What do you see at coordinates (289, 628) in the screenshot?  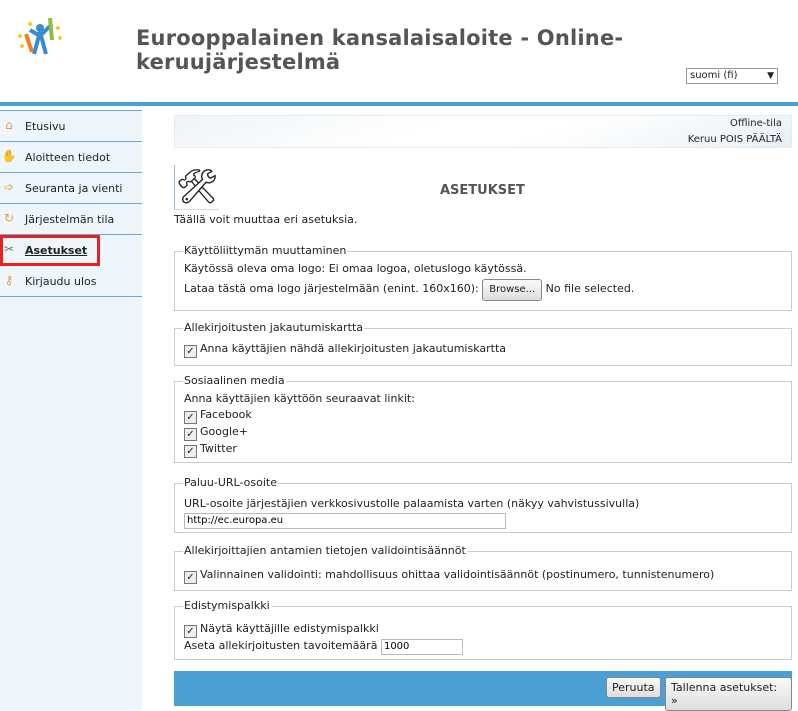 I see `checkbox-label: Näytä käyttäjille edistymispalkki` at bounding box center [289, 628].